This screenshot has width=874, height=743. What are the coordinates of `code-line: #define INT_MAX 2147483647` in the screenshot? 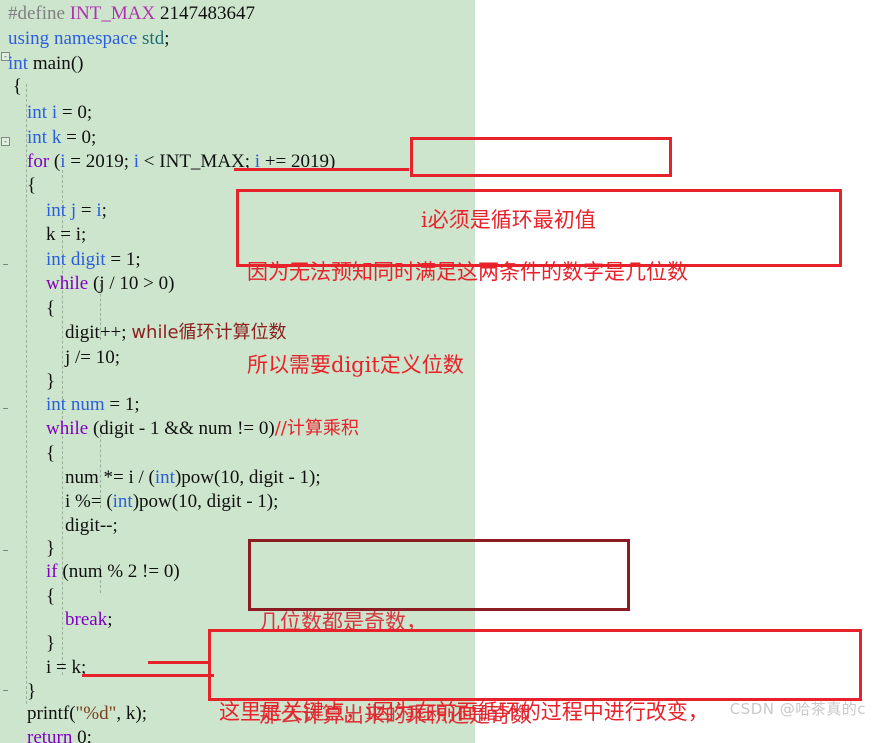 It's located at (131, 13).